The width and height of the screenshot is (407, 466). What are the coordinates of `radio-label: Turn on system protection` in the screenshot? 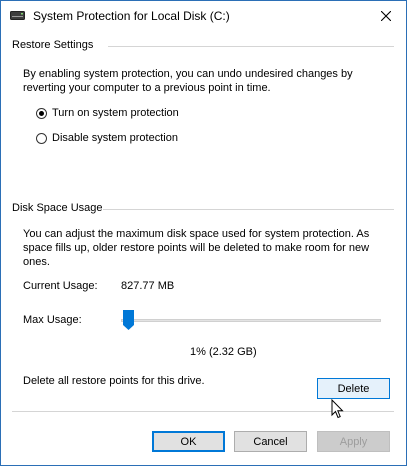 It's located at (115, 113).